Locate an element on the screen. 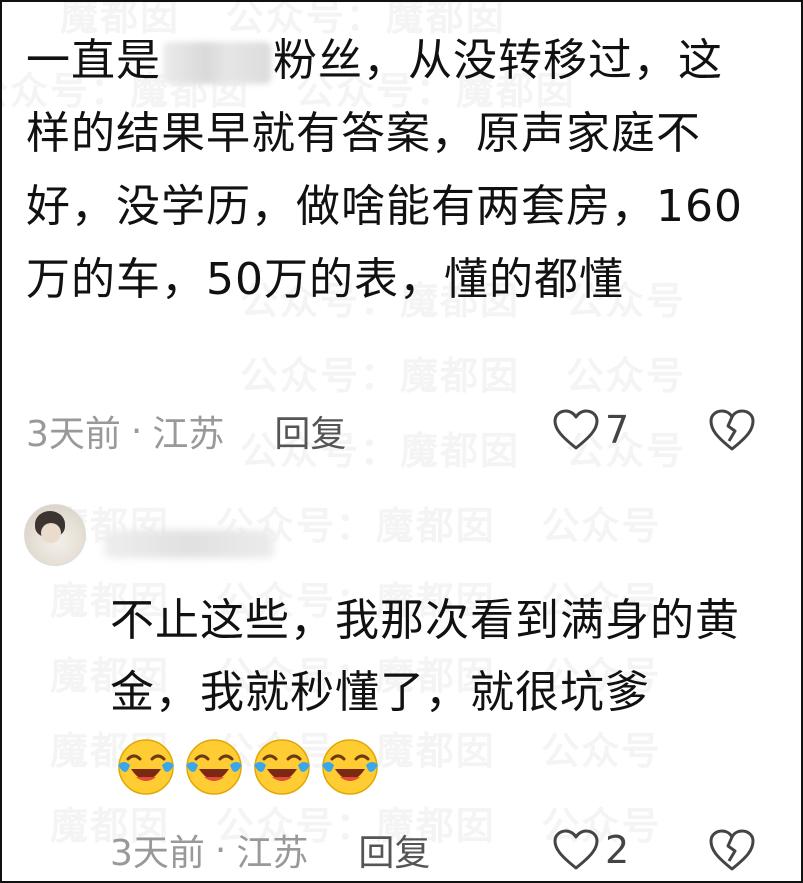  emoji-row is located at coordinates (248, 767).